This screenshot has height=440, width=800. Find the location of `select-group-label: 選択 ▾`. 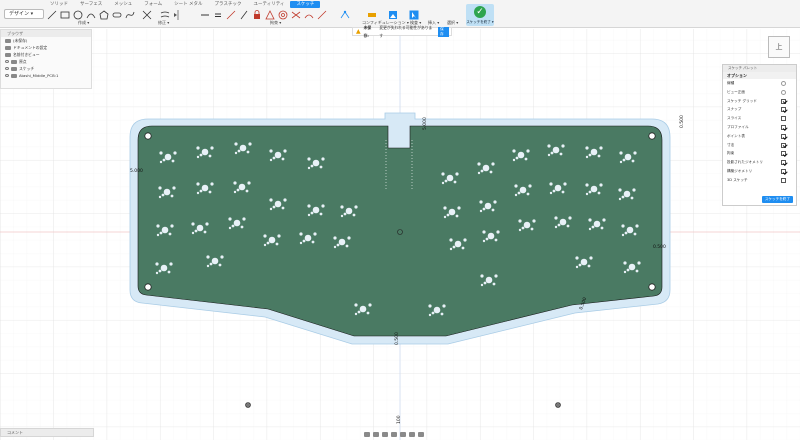

select-group-label: 選択 ▾ is located at coordinates (452, 23).